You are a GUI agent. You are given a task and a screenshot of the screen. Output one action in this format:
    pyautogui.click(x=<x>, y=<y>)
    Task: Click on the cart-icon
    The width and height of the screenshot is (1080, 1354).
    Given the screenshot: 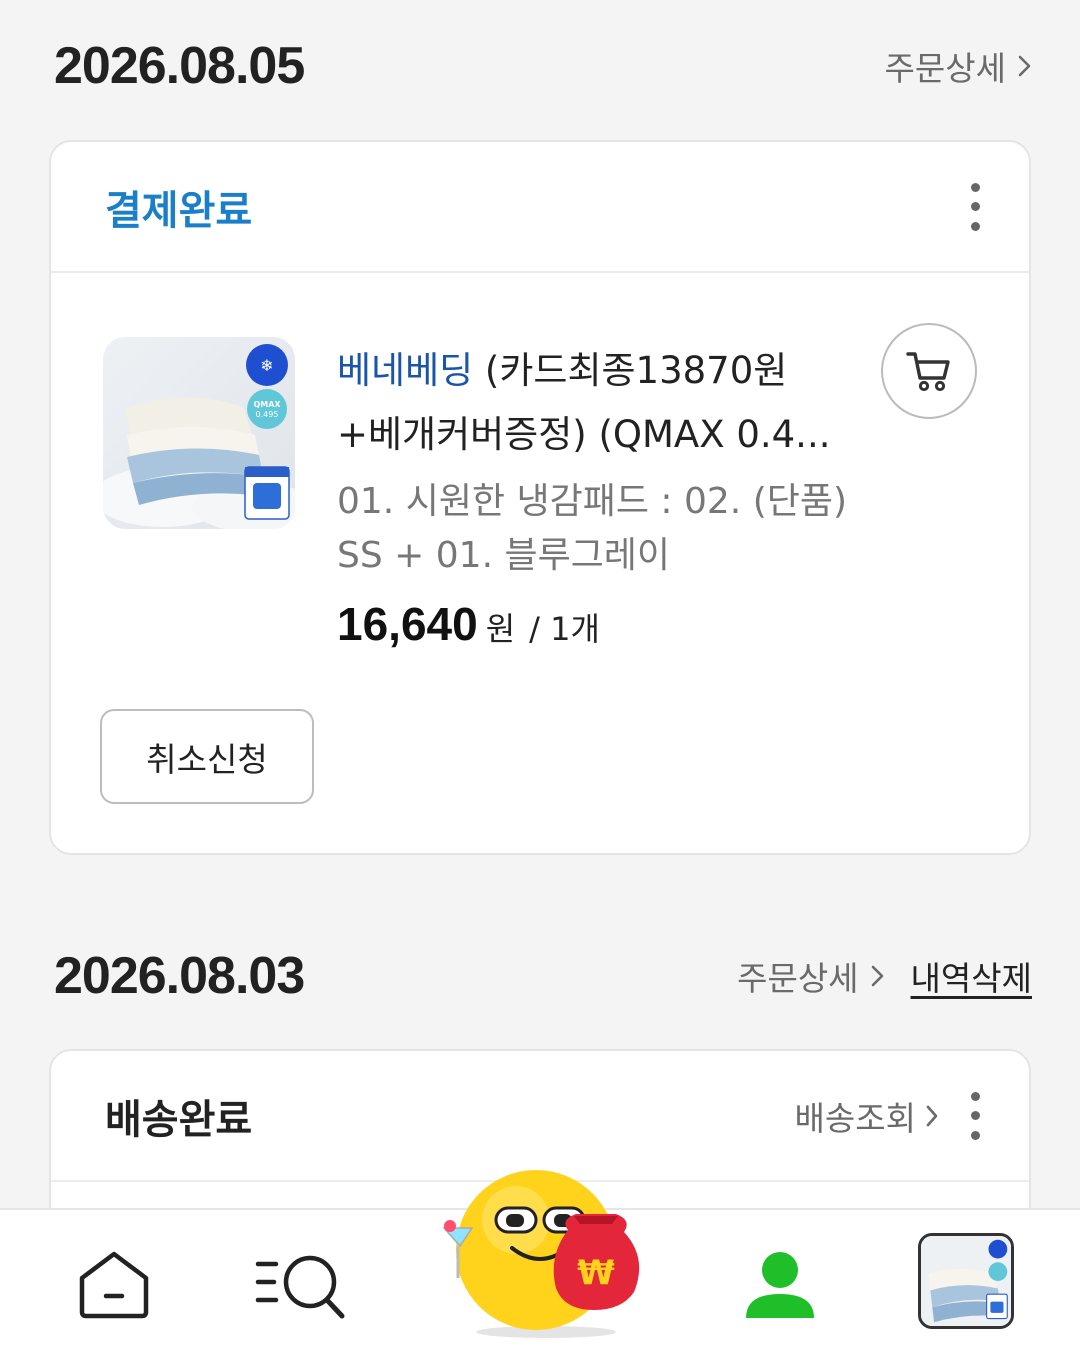 What is the action you would take?
    pyautogui.click(x=928, y=372)
    